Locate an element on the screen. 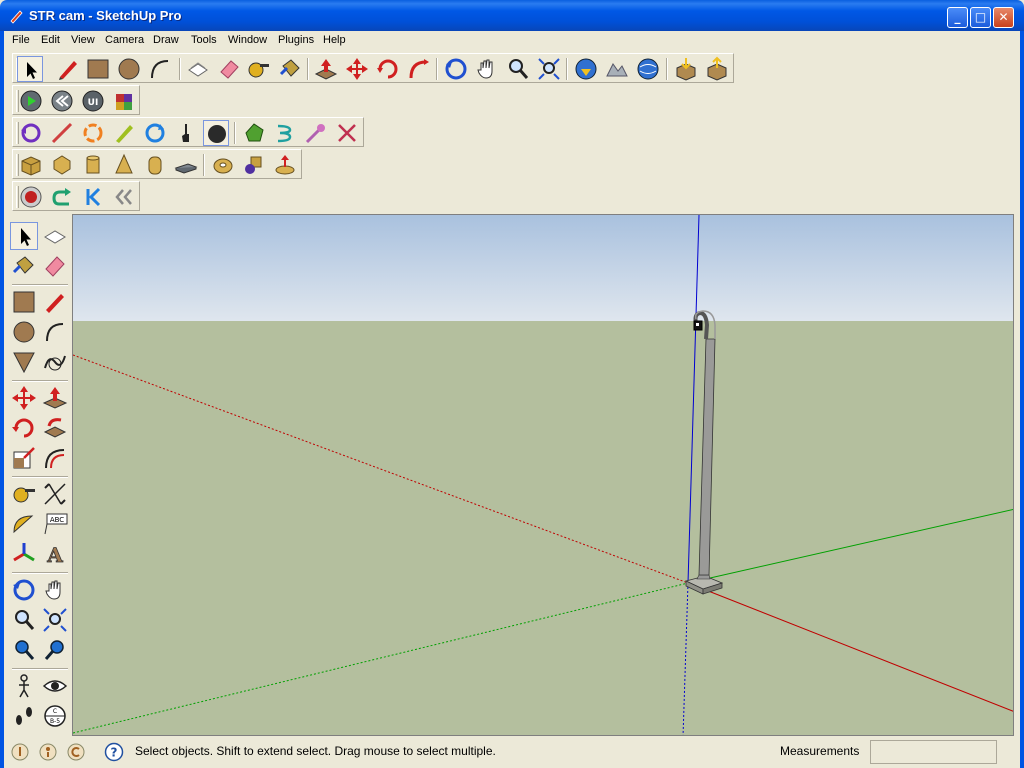 This screenshot has width=1024, height=768. left-component-button is located at coordinates (55, 236).